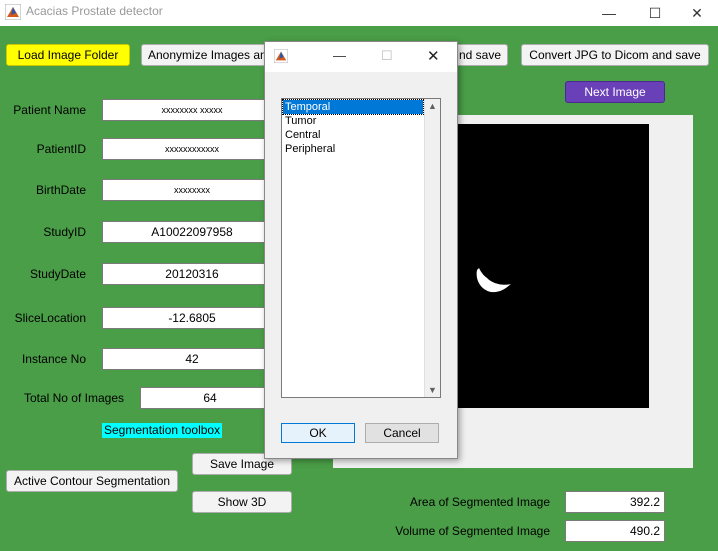 This screenshot has height=551, width=718. Describe the element at coordinates (615, 502) in the screenshot. I see `area-value-field: 392.2` at that location.